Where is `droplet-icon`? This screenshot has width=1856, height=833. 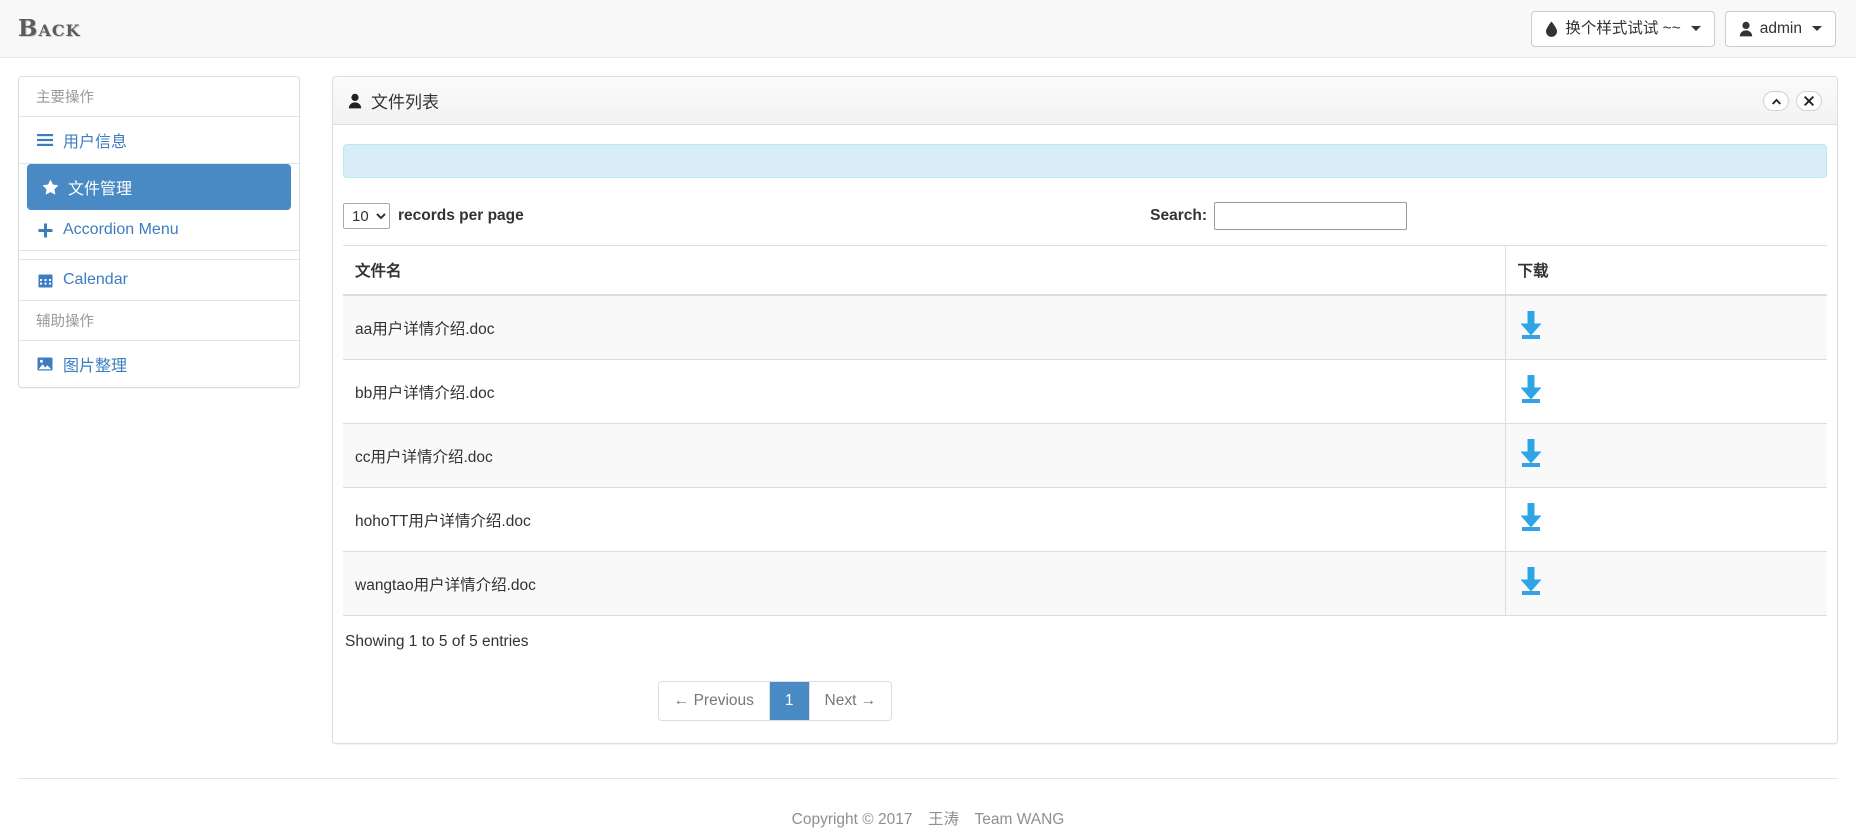 droplet-icon is located at coordinates (1551, 29).